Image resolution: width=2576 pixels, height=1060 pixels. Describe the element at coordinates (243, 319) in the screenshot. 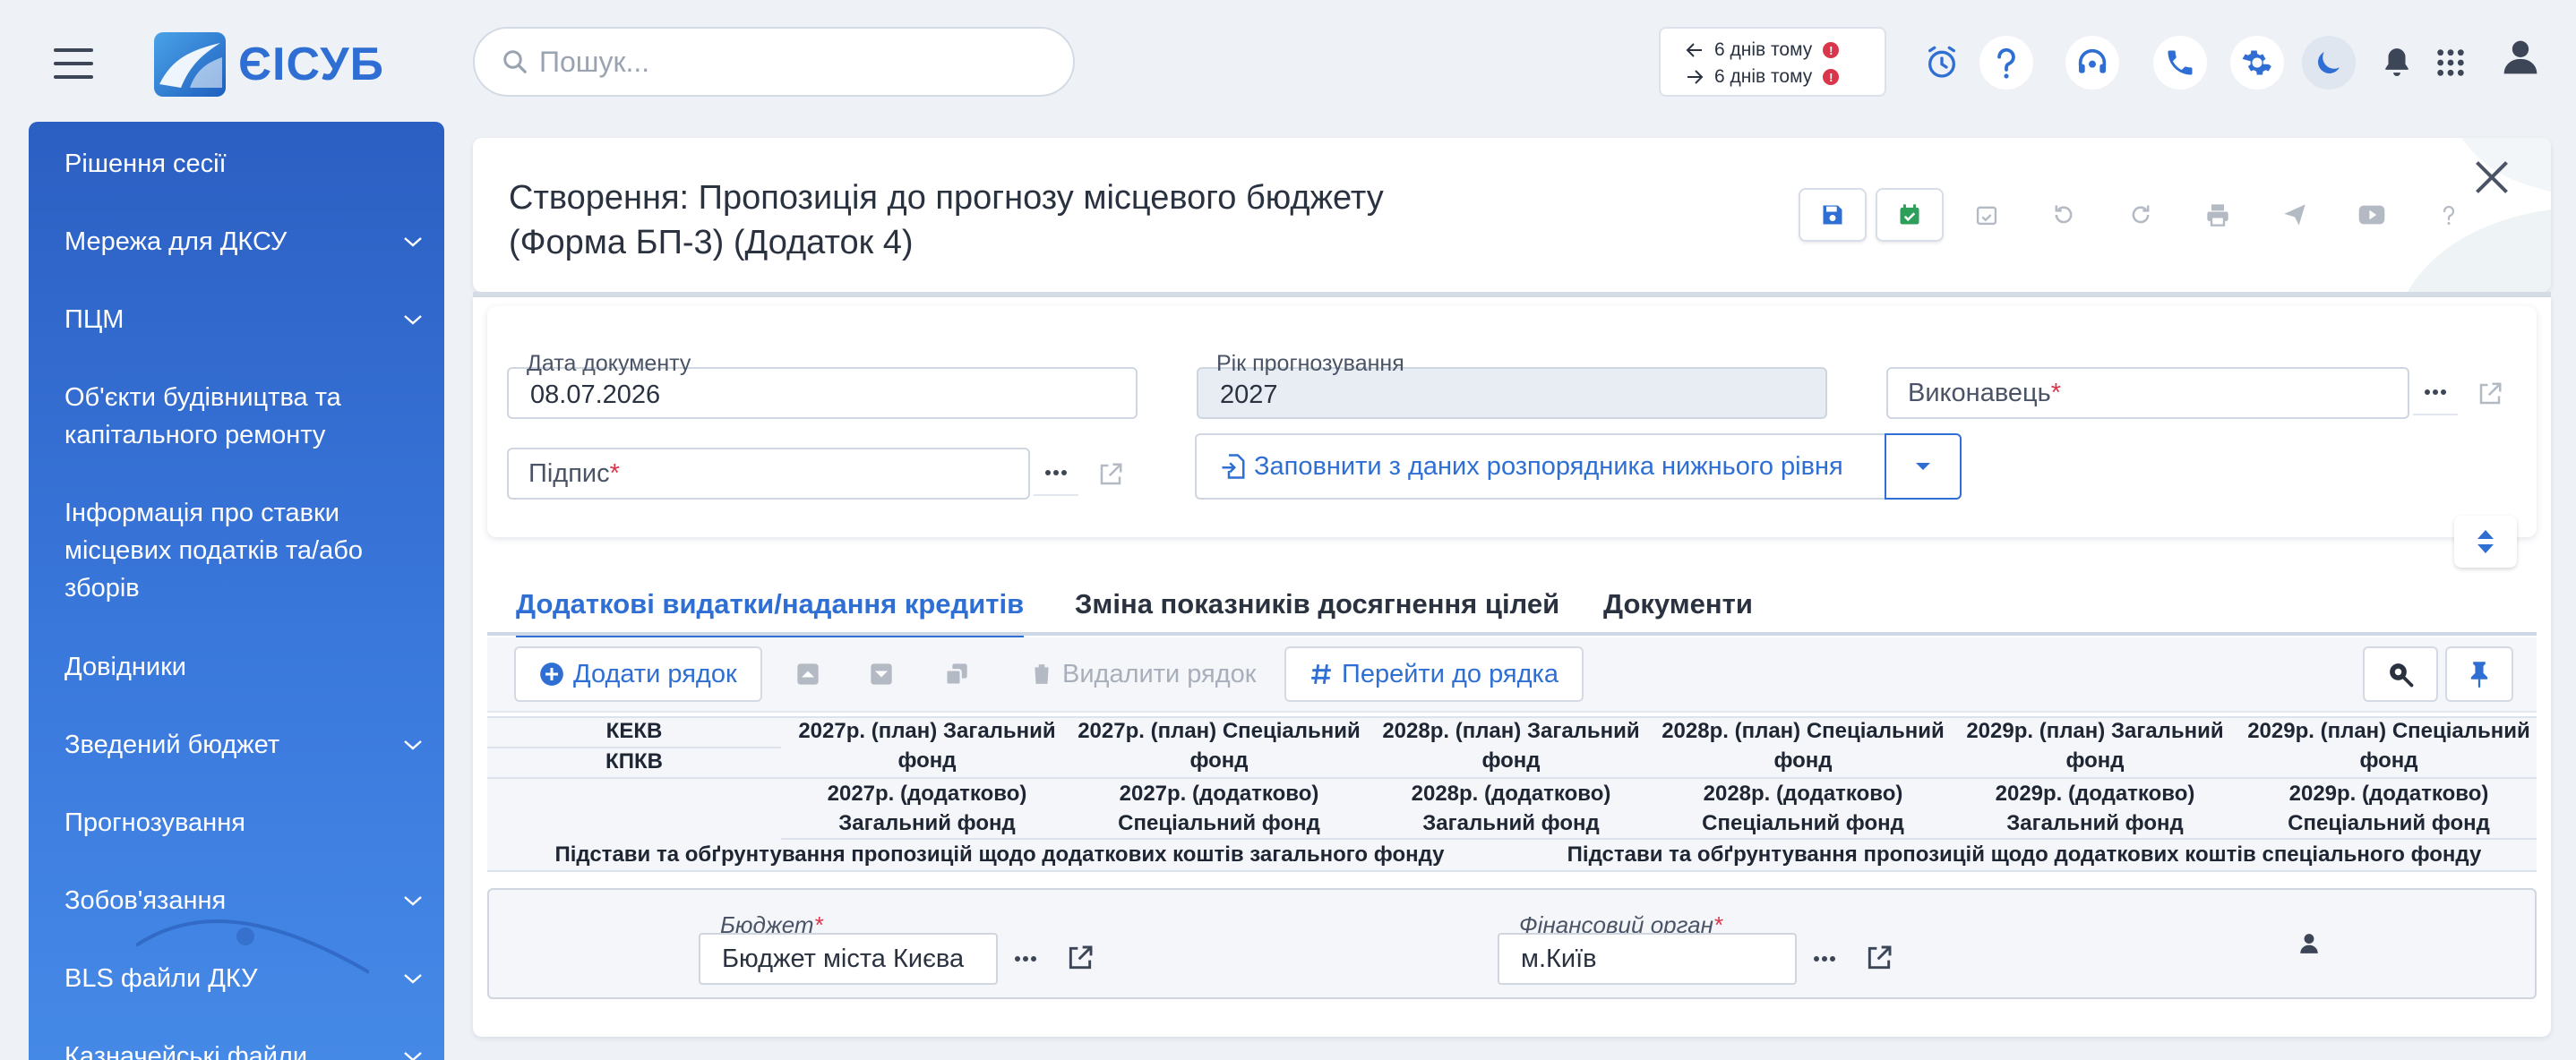

I see `sidebar-item-pcm: ПЦМ` at that location.